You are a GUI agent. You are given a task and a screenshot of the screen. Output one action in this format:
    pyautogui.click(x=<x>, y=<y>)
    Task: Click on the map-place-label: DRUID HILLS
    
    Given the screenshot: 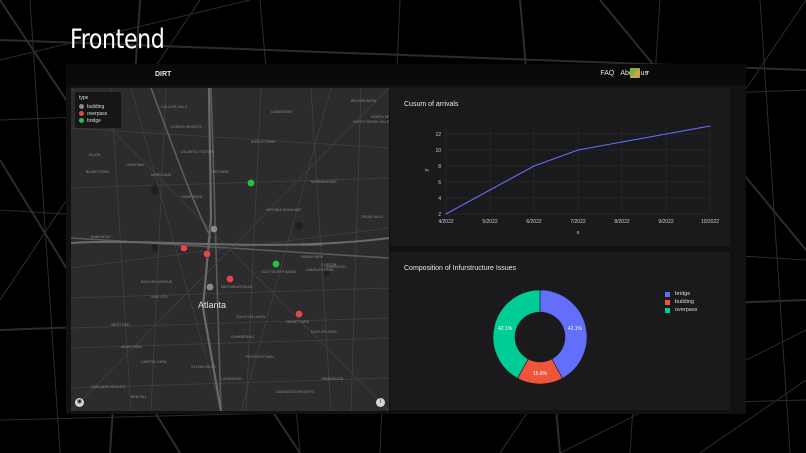 What is the action you would take?
    pyautogui.click(x=372, y=217)
    